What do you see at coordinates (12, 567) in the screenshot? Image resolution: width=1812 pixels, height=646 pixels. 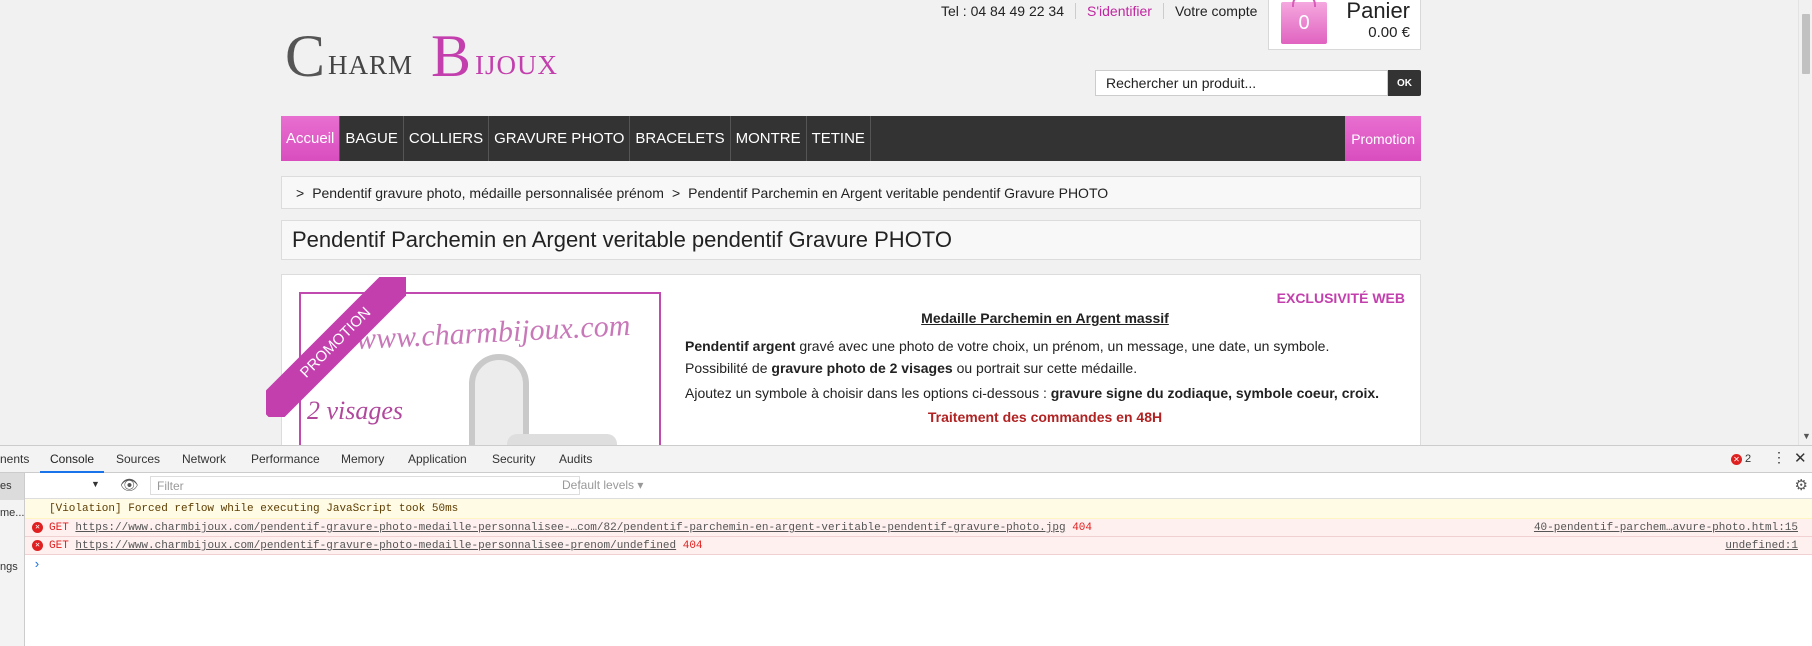 I see `sidebar-item-settings: ngs` at bounding box center [12, 567].